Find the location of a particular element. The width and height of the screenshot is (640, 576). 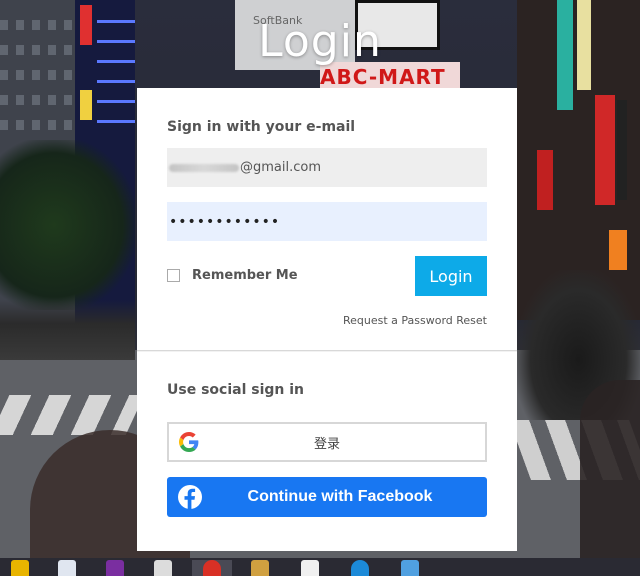

paint-icon is located at coordinates (260, 568).